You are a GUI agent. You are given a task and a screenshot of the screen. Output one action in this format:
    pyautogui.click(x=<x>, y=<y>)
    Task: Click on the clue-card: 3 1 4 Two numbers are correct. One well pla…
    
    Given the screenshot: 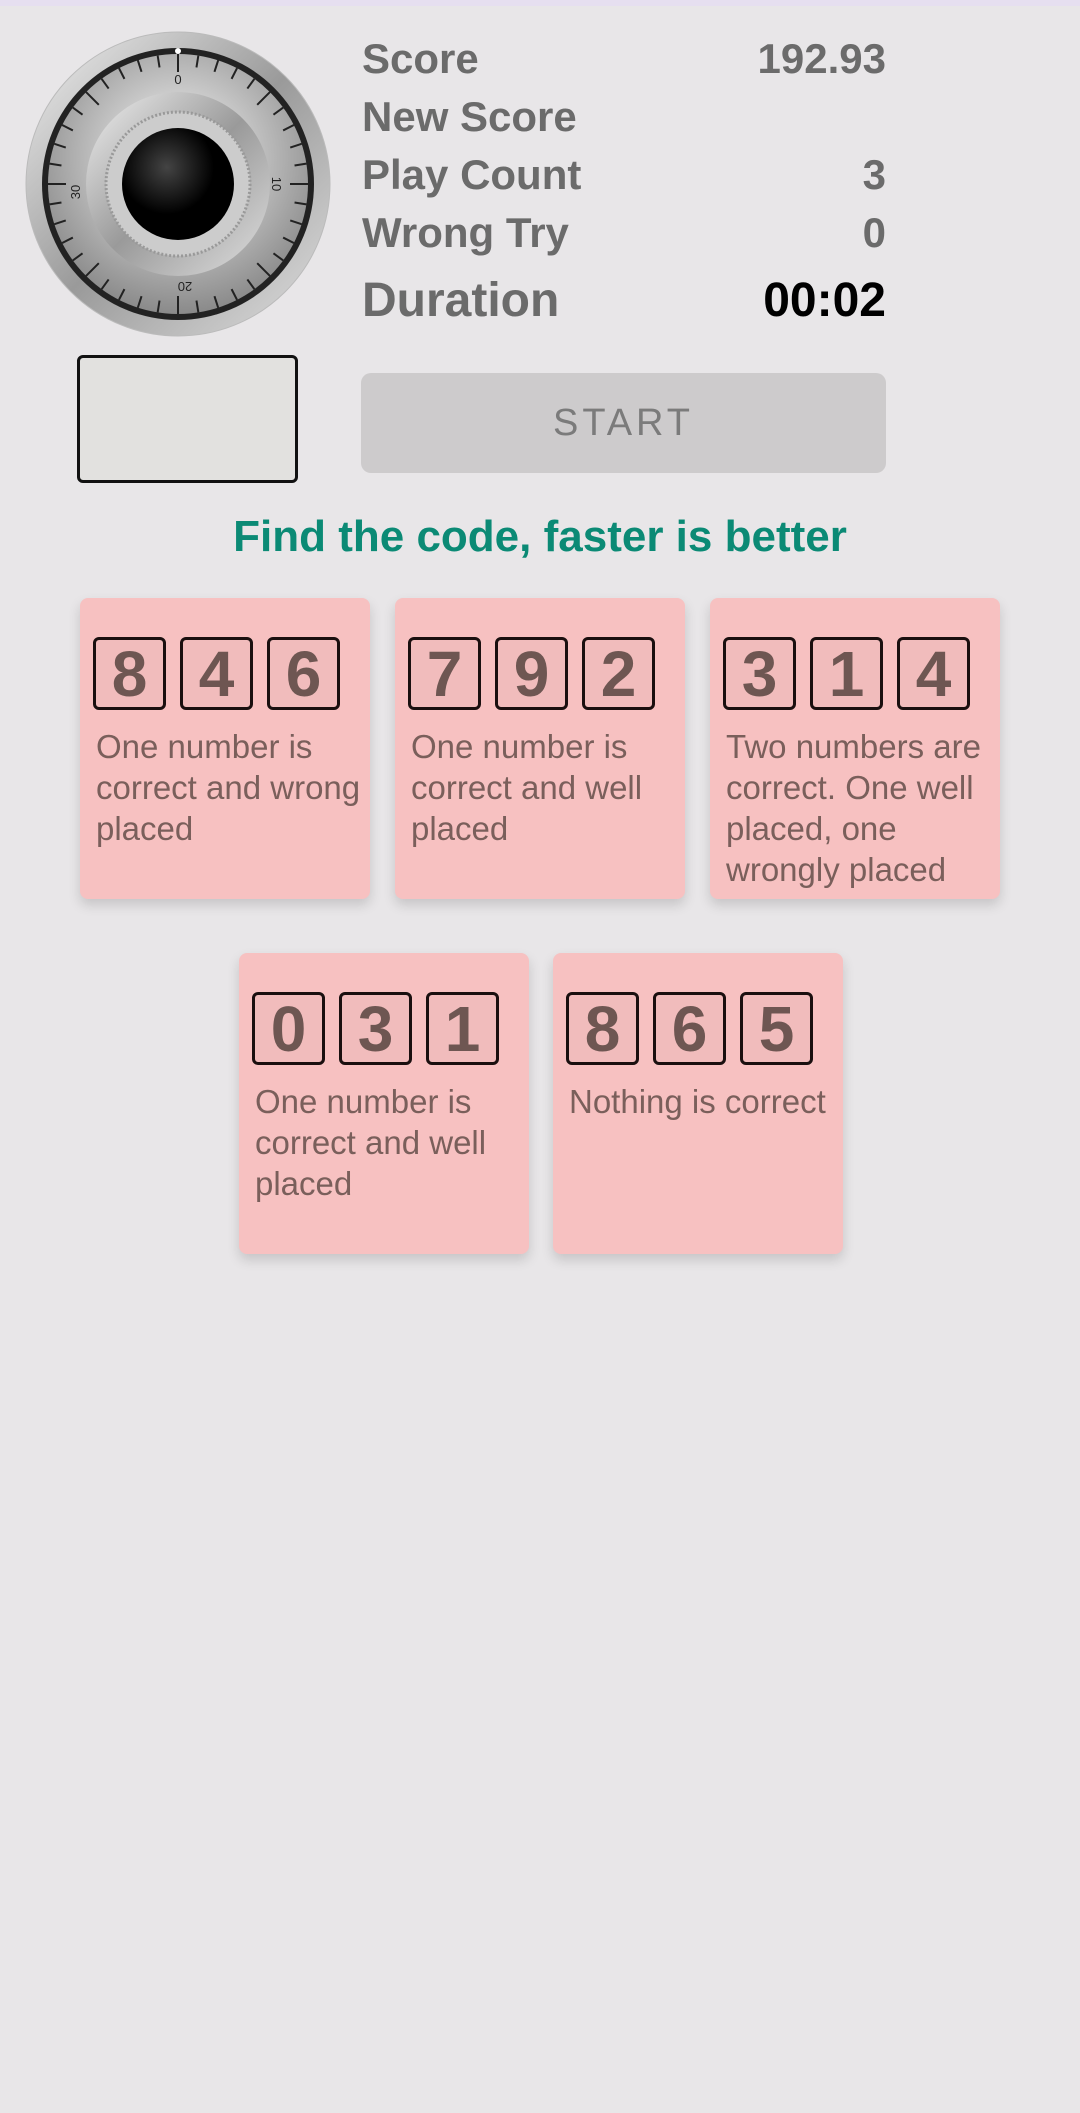 What is the action you would take?
    pyautogui.click(x=855, y=748)
    